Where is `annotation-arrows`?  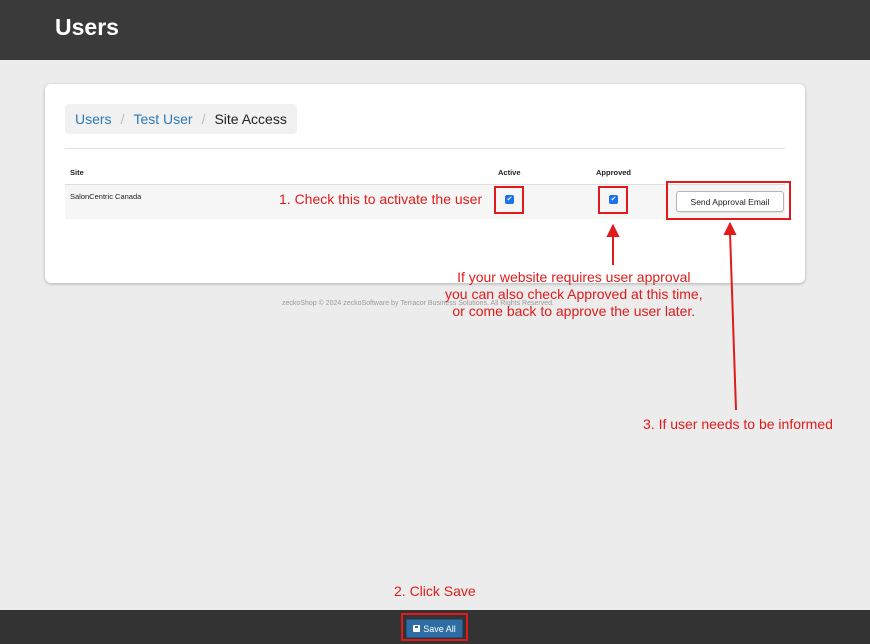
annotation-arrows is located at coordinates (671, 316).